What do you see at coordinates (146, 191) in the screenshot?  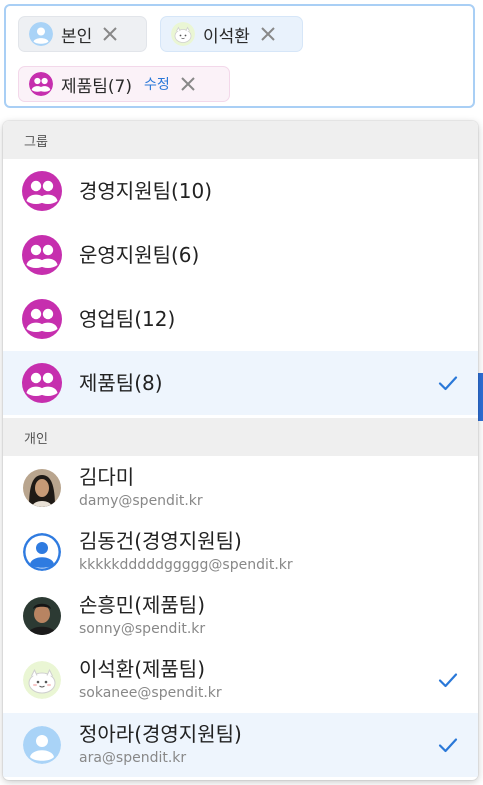 I see `group-label: 경영지원팀(10)` at bounding box center [146, 191].